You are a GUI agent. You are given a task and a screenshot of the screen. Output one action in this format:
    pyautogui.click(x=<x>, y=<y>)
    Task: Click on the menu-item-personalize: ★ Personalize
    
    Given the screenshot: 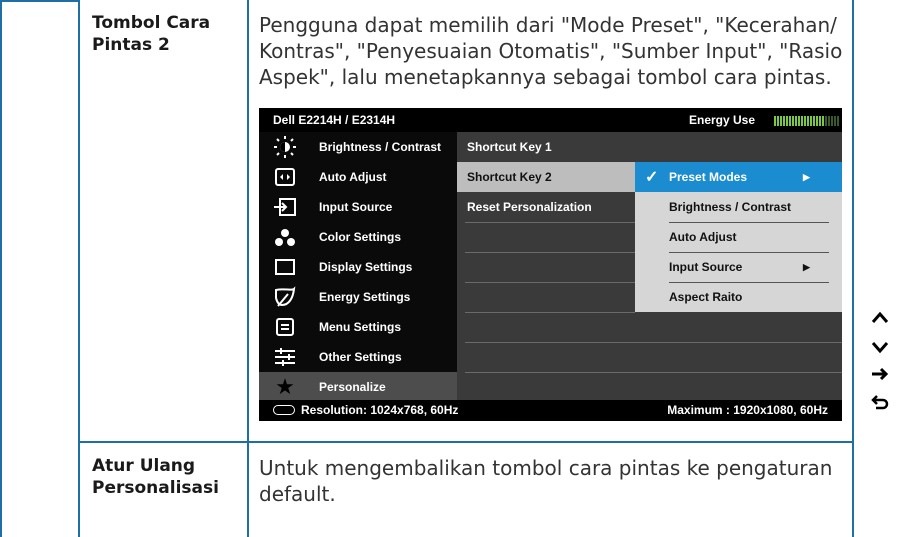 What is the action you would take?
    pyautogui.click(x=358, y=387)
    